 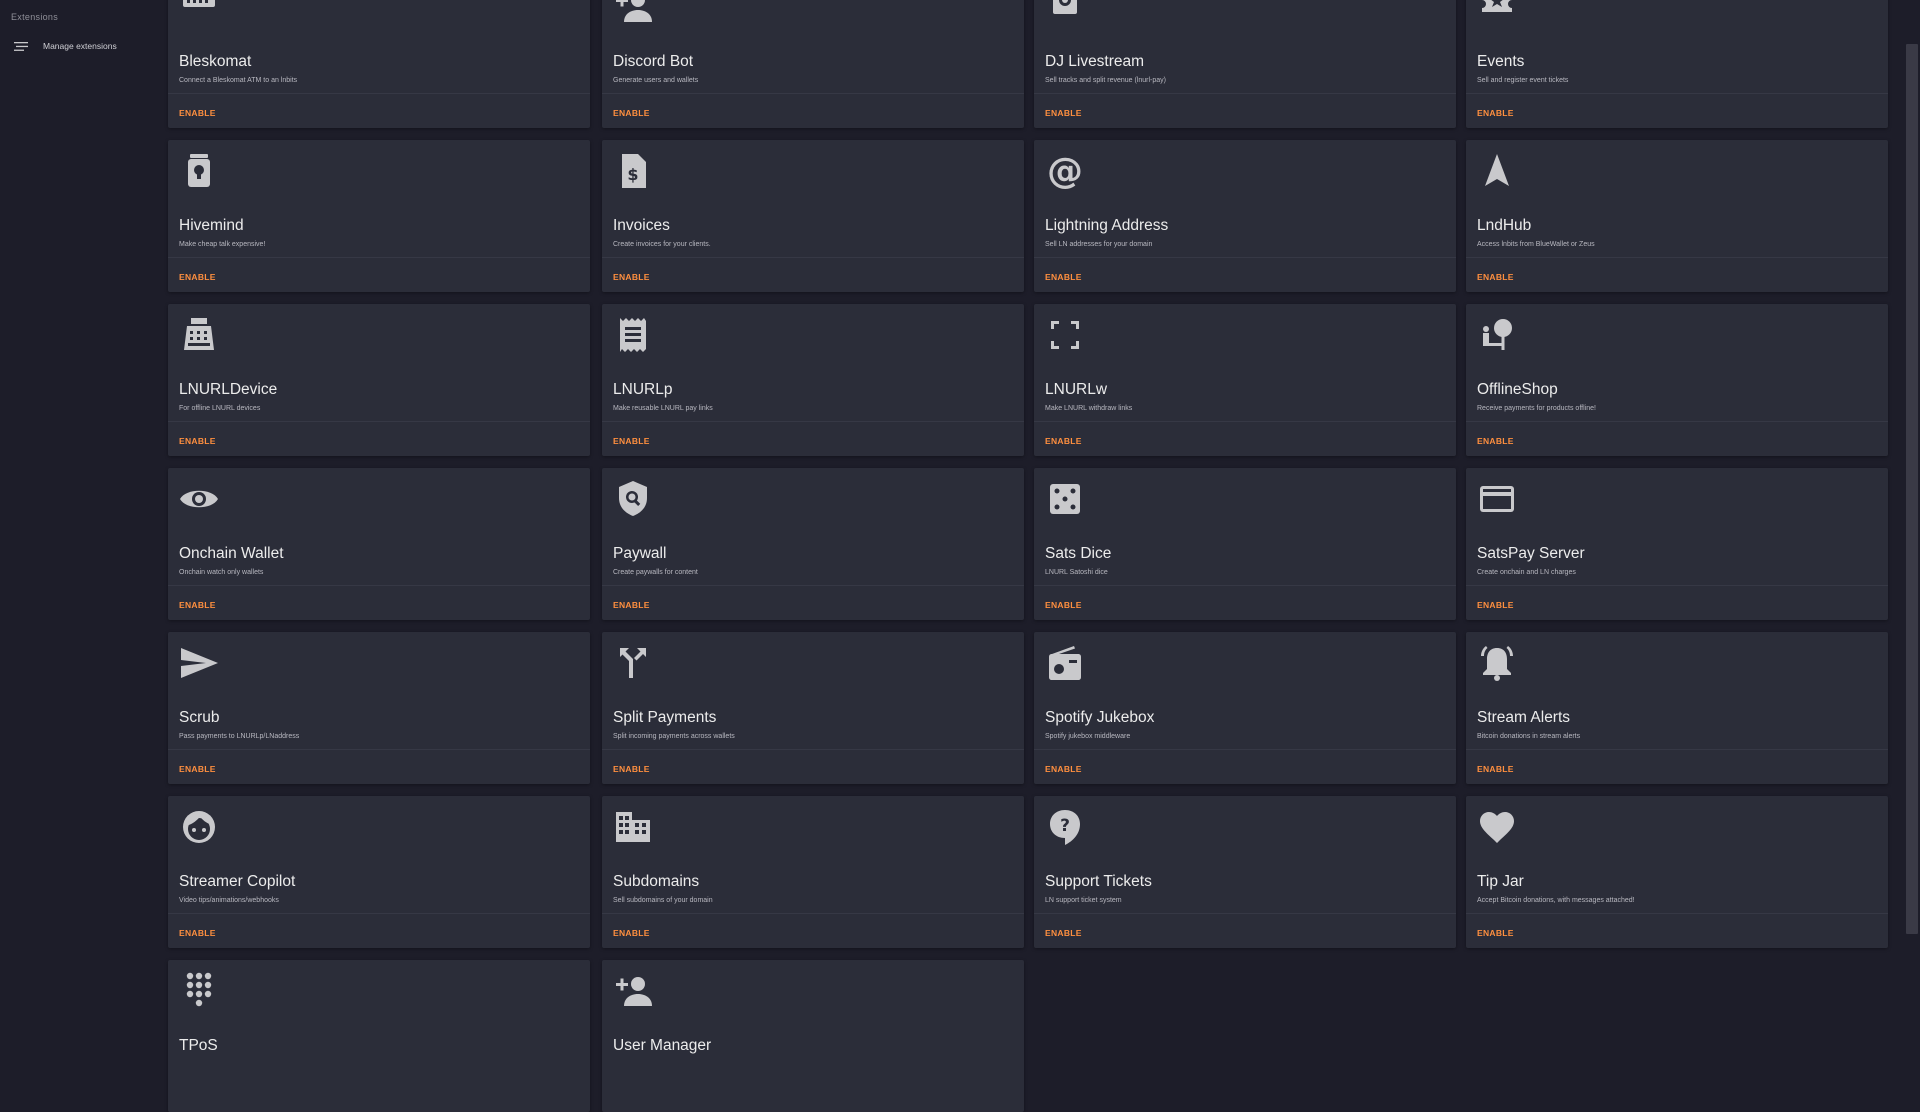 What do you see at coordinates (640, 553) in the screenshot?
I see `extension-title: Paywall` at bounding box center [640, 553].